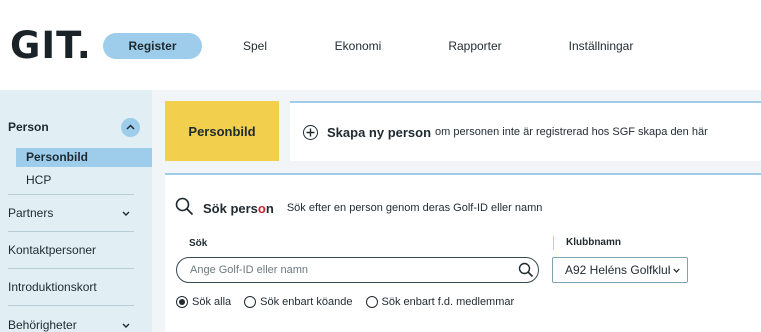  What do you see at coordinates (84, 180) in the screenshot?
I see `sidebar-subitem-hcp: HCP` at bounding box center [84, 180].